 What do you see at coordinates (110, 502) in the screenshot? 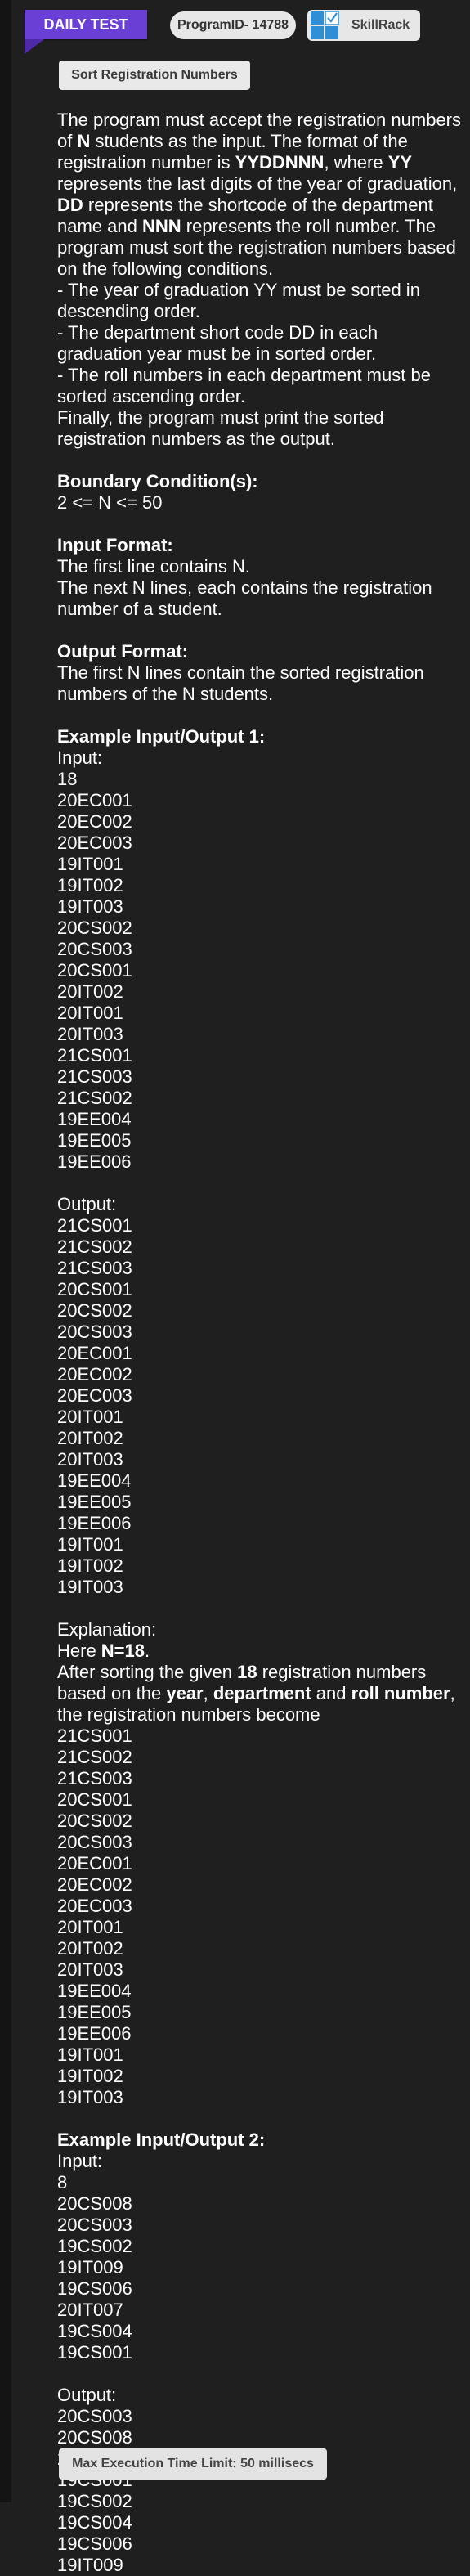
I see `boundary-text: 2 <= N <= 50` at bounding box center [110, 502].